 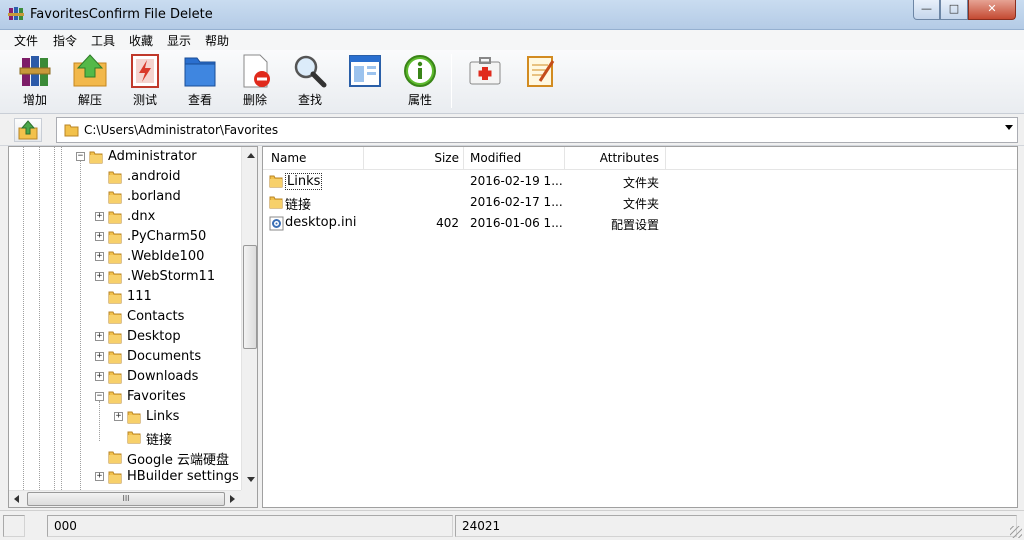 I want to click on menu-tools: 工具, so click(x=103, y=40).